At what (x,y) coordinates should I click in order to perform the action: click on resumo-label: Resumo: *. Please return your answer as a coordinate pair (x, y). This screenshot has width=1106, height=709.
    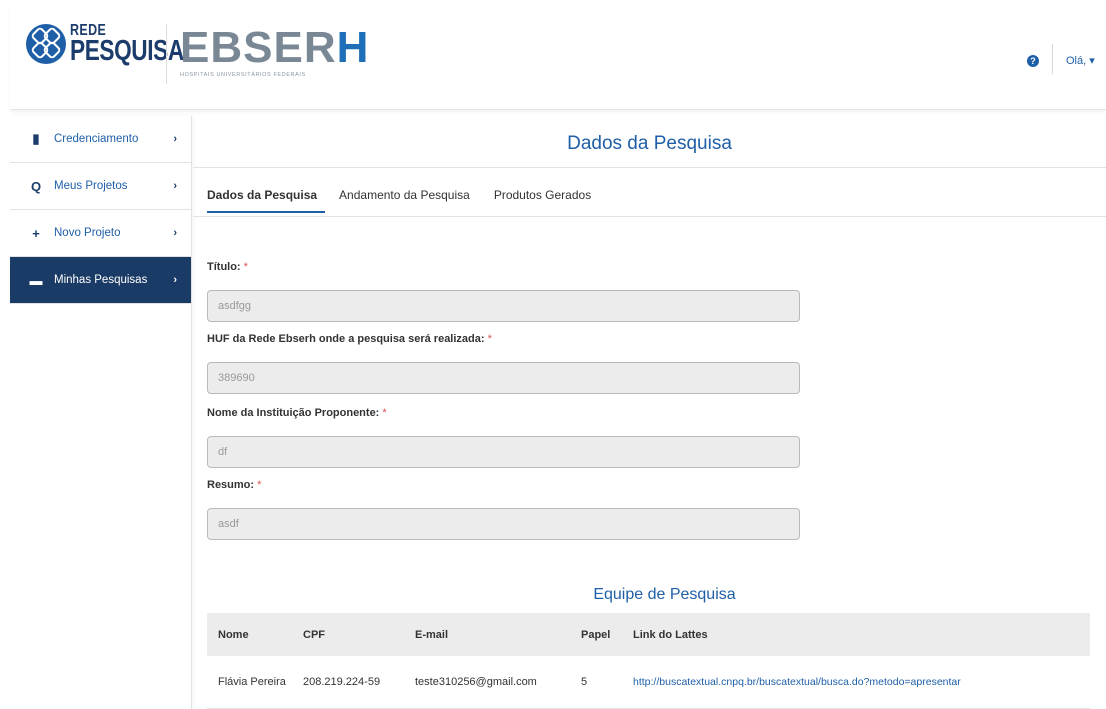
    Looking at the image, I should click on (234, 485).